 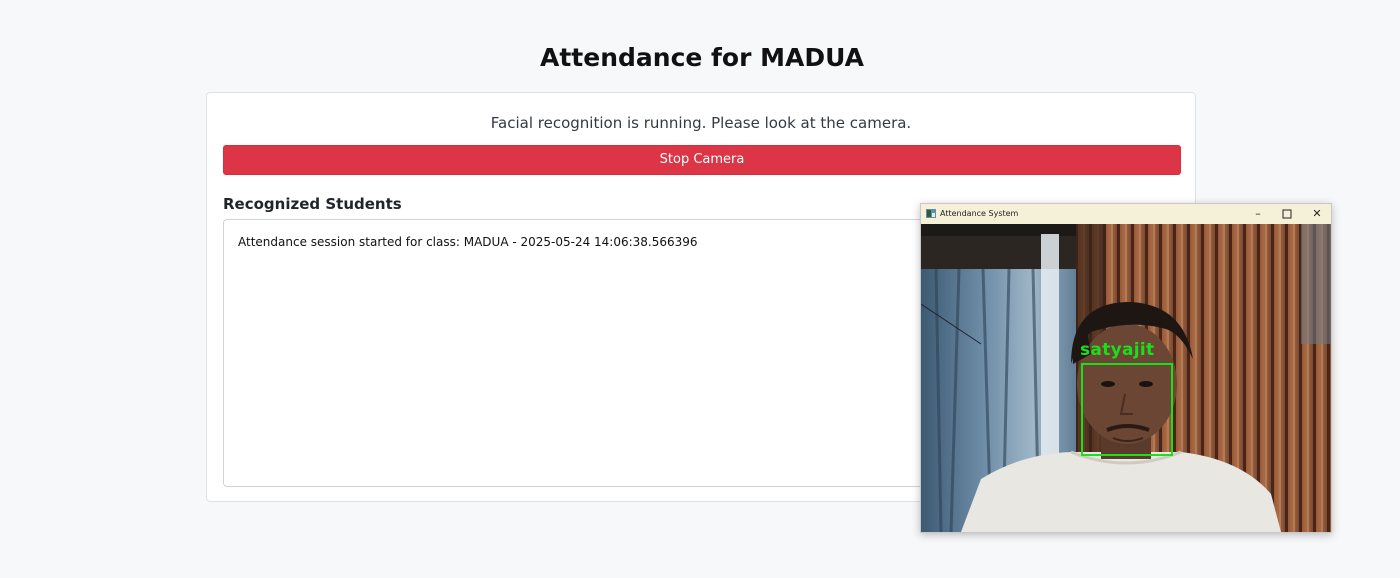 What do you see at coordinates (1117, 350) in the screenshot?
I see `recognized-name-label: satyajit` at bounding box center [1117, 350].